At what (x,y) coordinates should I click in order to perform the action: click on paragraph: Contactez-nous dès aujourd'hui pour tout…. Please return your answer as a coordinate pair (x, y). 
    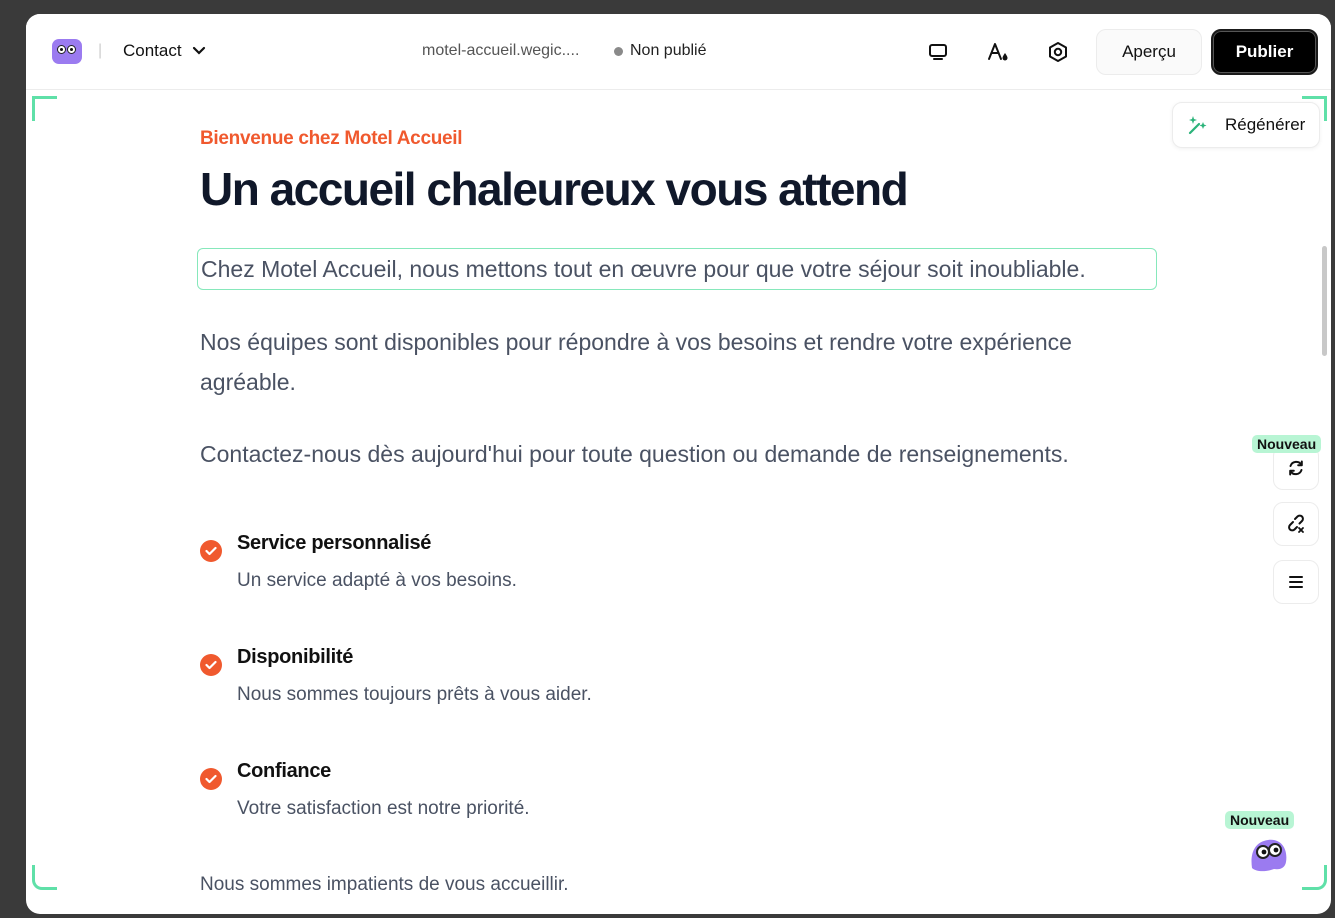
    Looking at the image, I should click on (680, 454).